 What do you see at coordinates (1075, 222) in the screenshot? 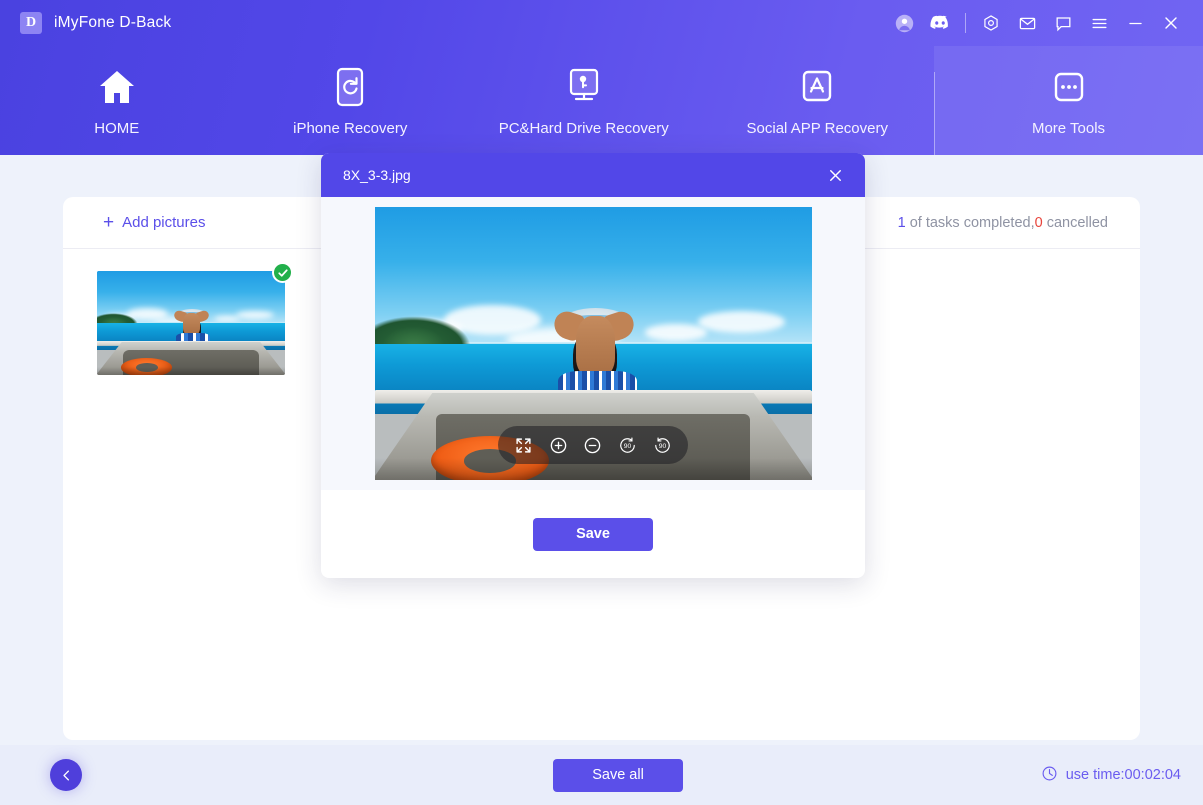
I see `cancelled-text: cancelled` at bounding box center [1075, 222].